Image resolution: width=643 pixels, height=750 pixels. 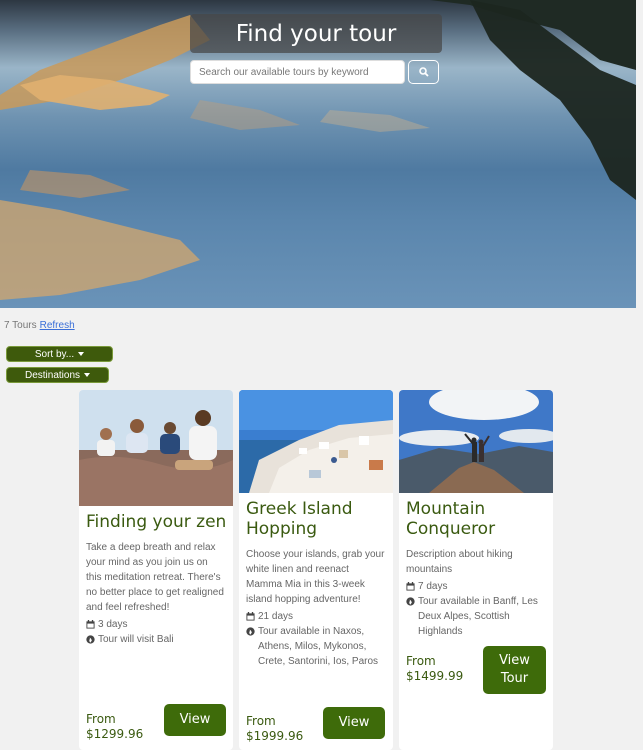 I want to click on destinations-dropdown-label: Destinations, so click(x=52, y=375).